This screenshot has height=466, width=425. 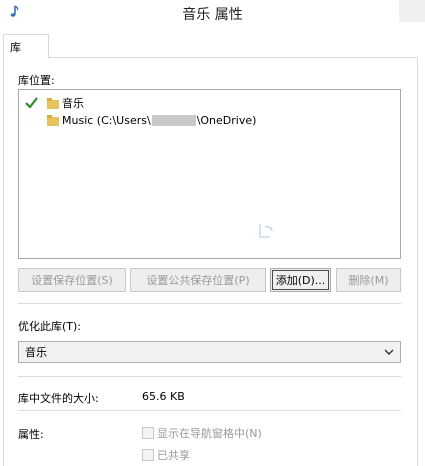 What do you see at coordinates (209, 433) in the screenshot?
I see `checkbox-label: 显示在导航窗格中(N)` at bounding box center [209, 433].